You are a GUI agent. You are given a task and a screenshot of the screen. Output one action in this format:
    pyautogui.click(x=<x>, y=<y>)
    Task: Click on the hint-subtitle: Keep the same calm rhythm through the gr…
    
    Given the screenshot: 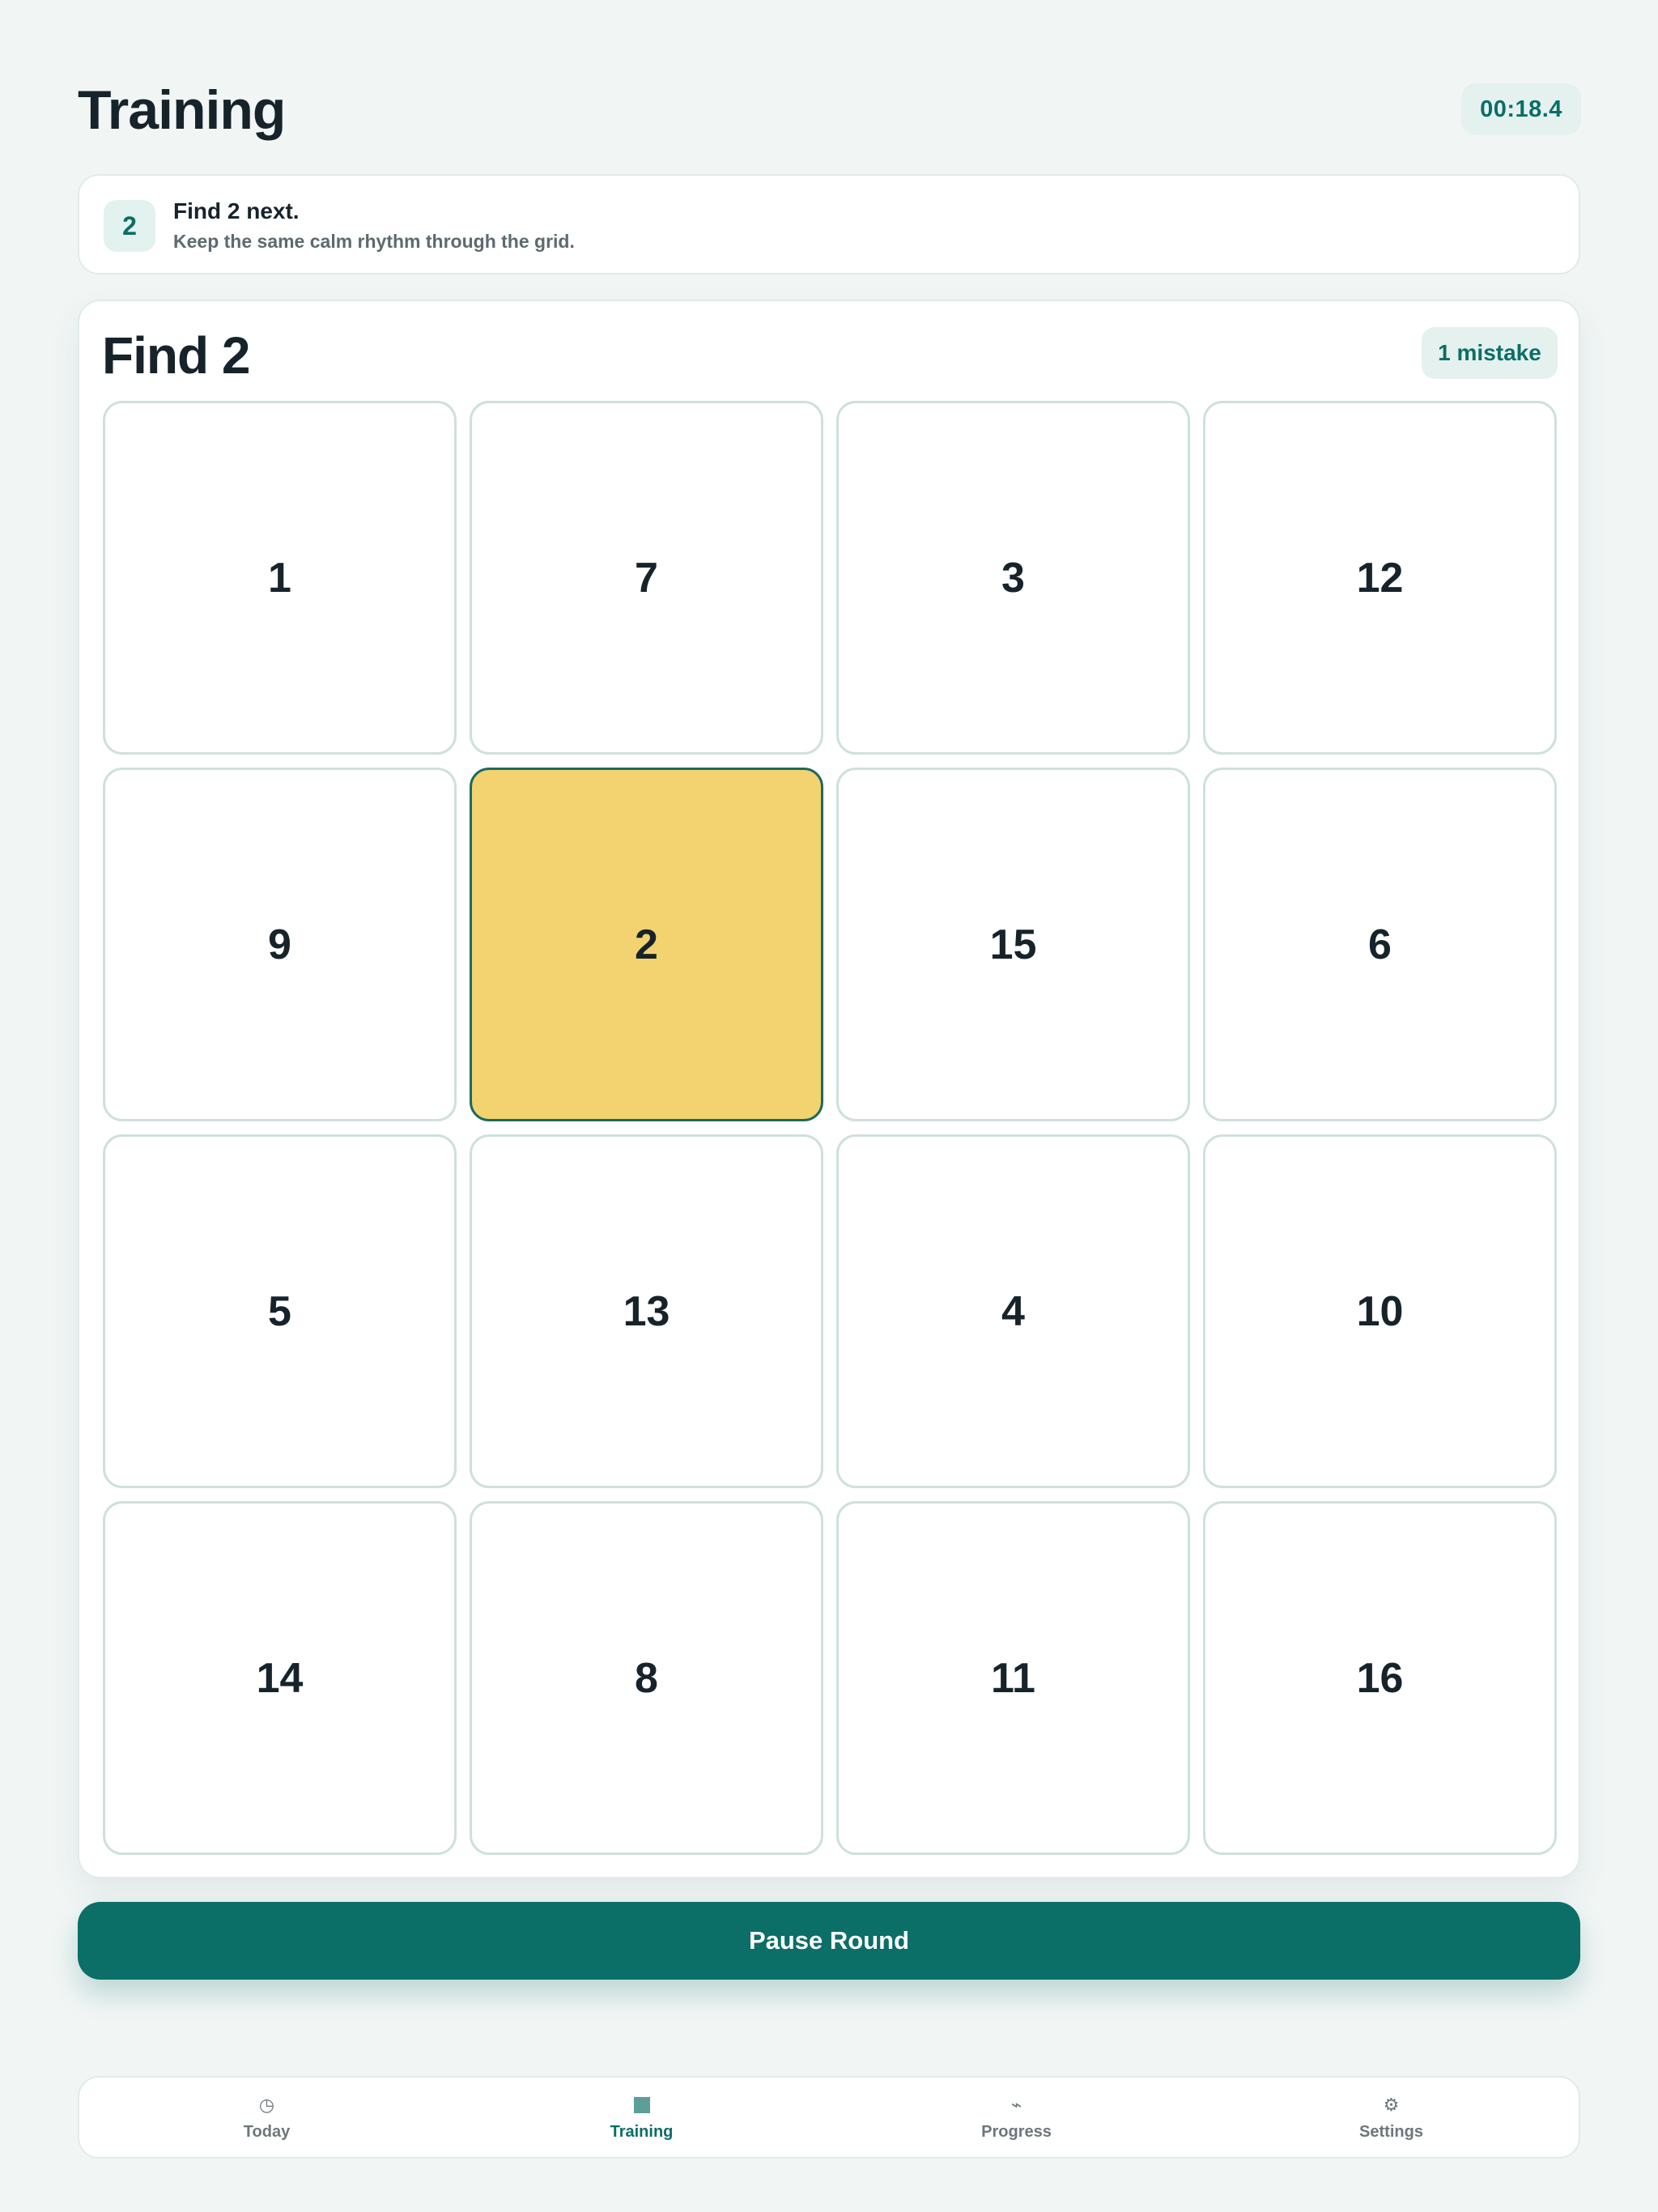 What is the action you would take?
    pyautogui.click(x=374, y=242)
    